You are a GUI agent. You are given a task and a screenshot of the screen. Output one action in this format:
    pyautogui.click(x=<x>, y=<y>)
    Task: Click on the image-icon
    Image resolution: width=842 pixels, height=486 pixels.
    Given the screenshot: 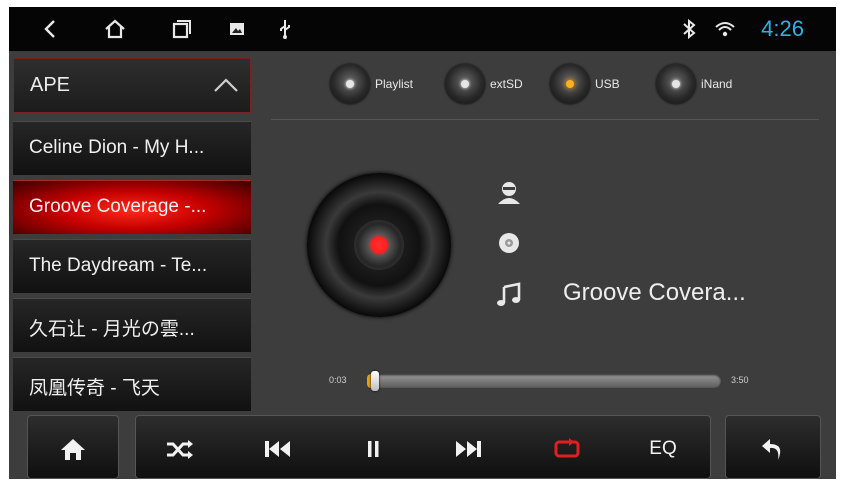 What is the action you would take?
    pyautogui.click(x=237, y=29)
    